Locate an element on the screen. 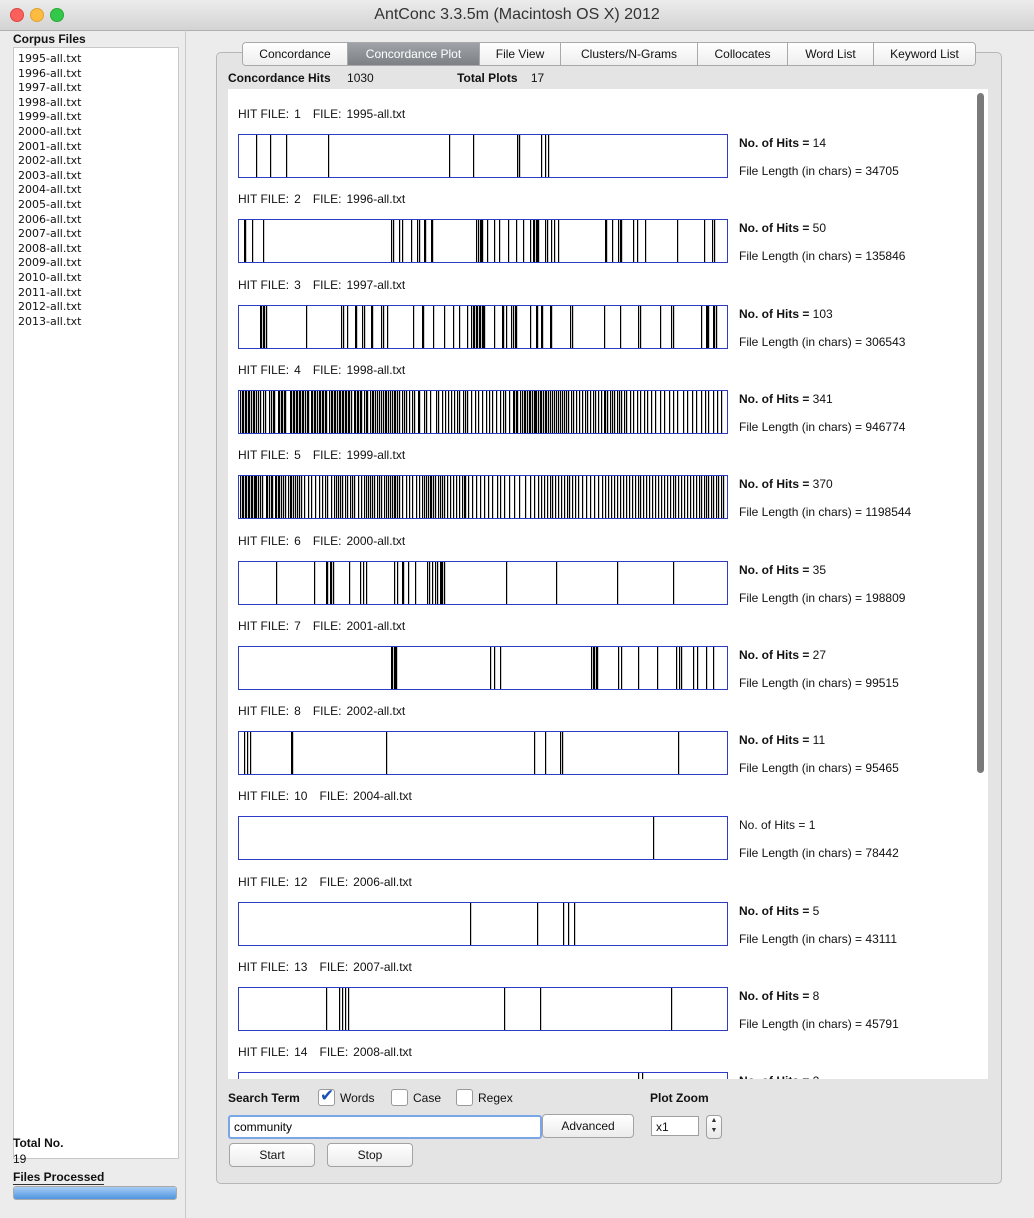  tab-word-list: Word List is located at coordinates (831, 54).